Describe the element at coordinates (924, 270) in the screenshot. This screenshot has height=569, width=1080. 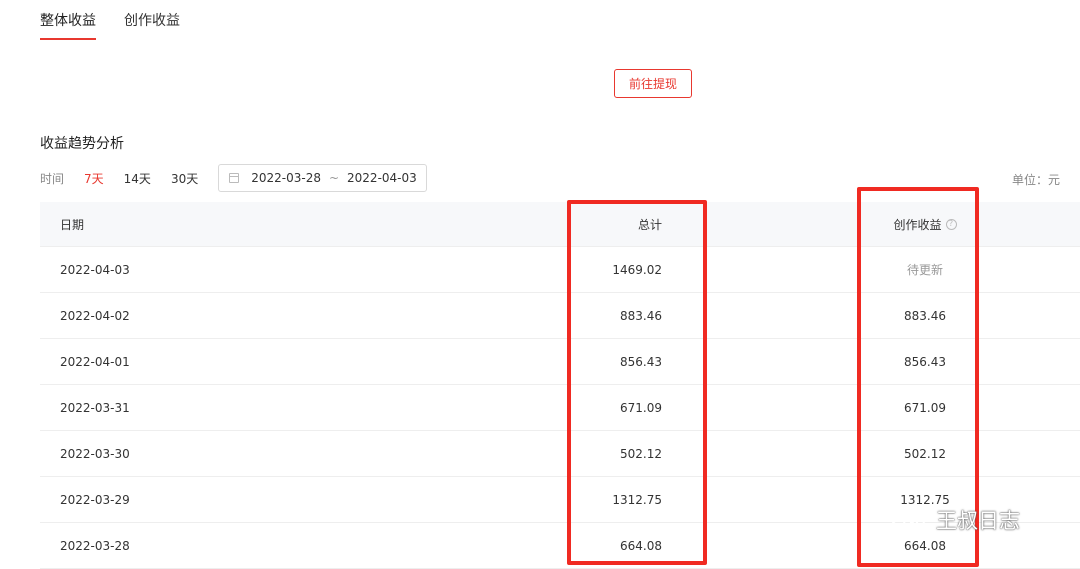
I see `row-creation: 待更新` at that location.